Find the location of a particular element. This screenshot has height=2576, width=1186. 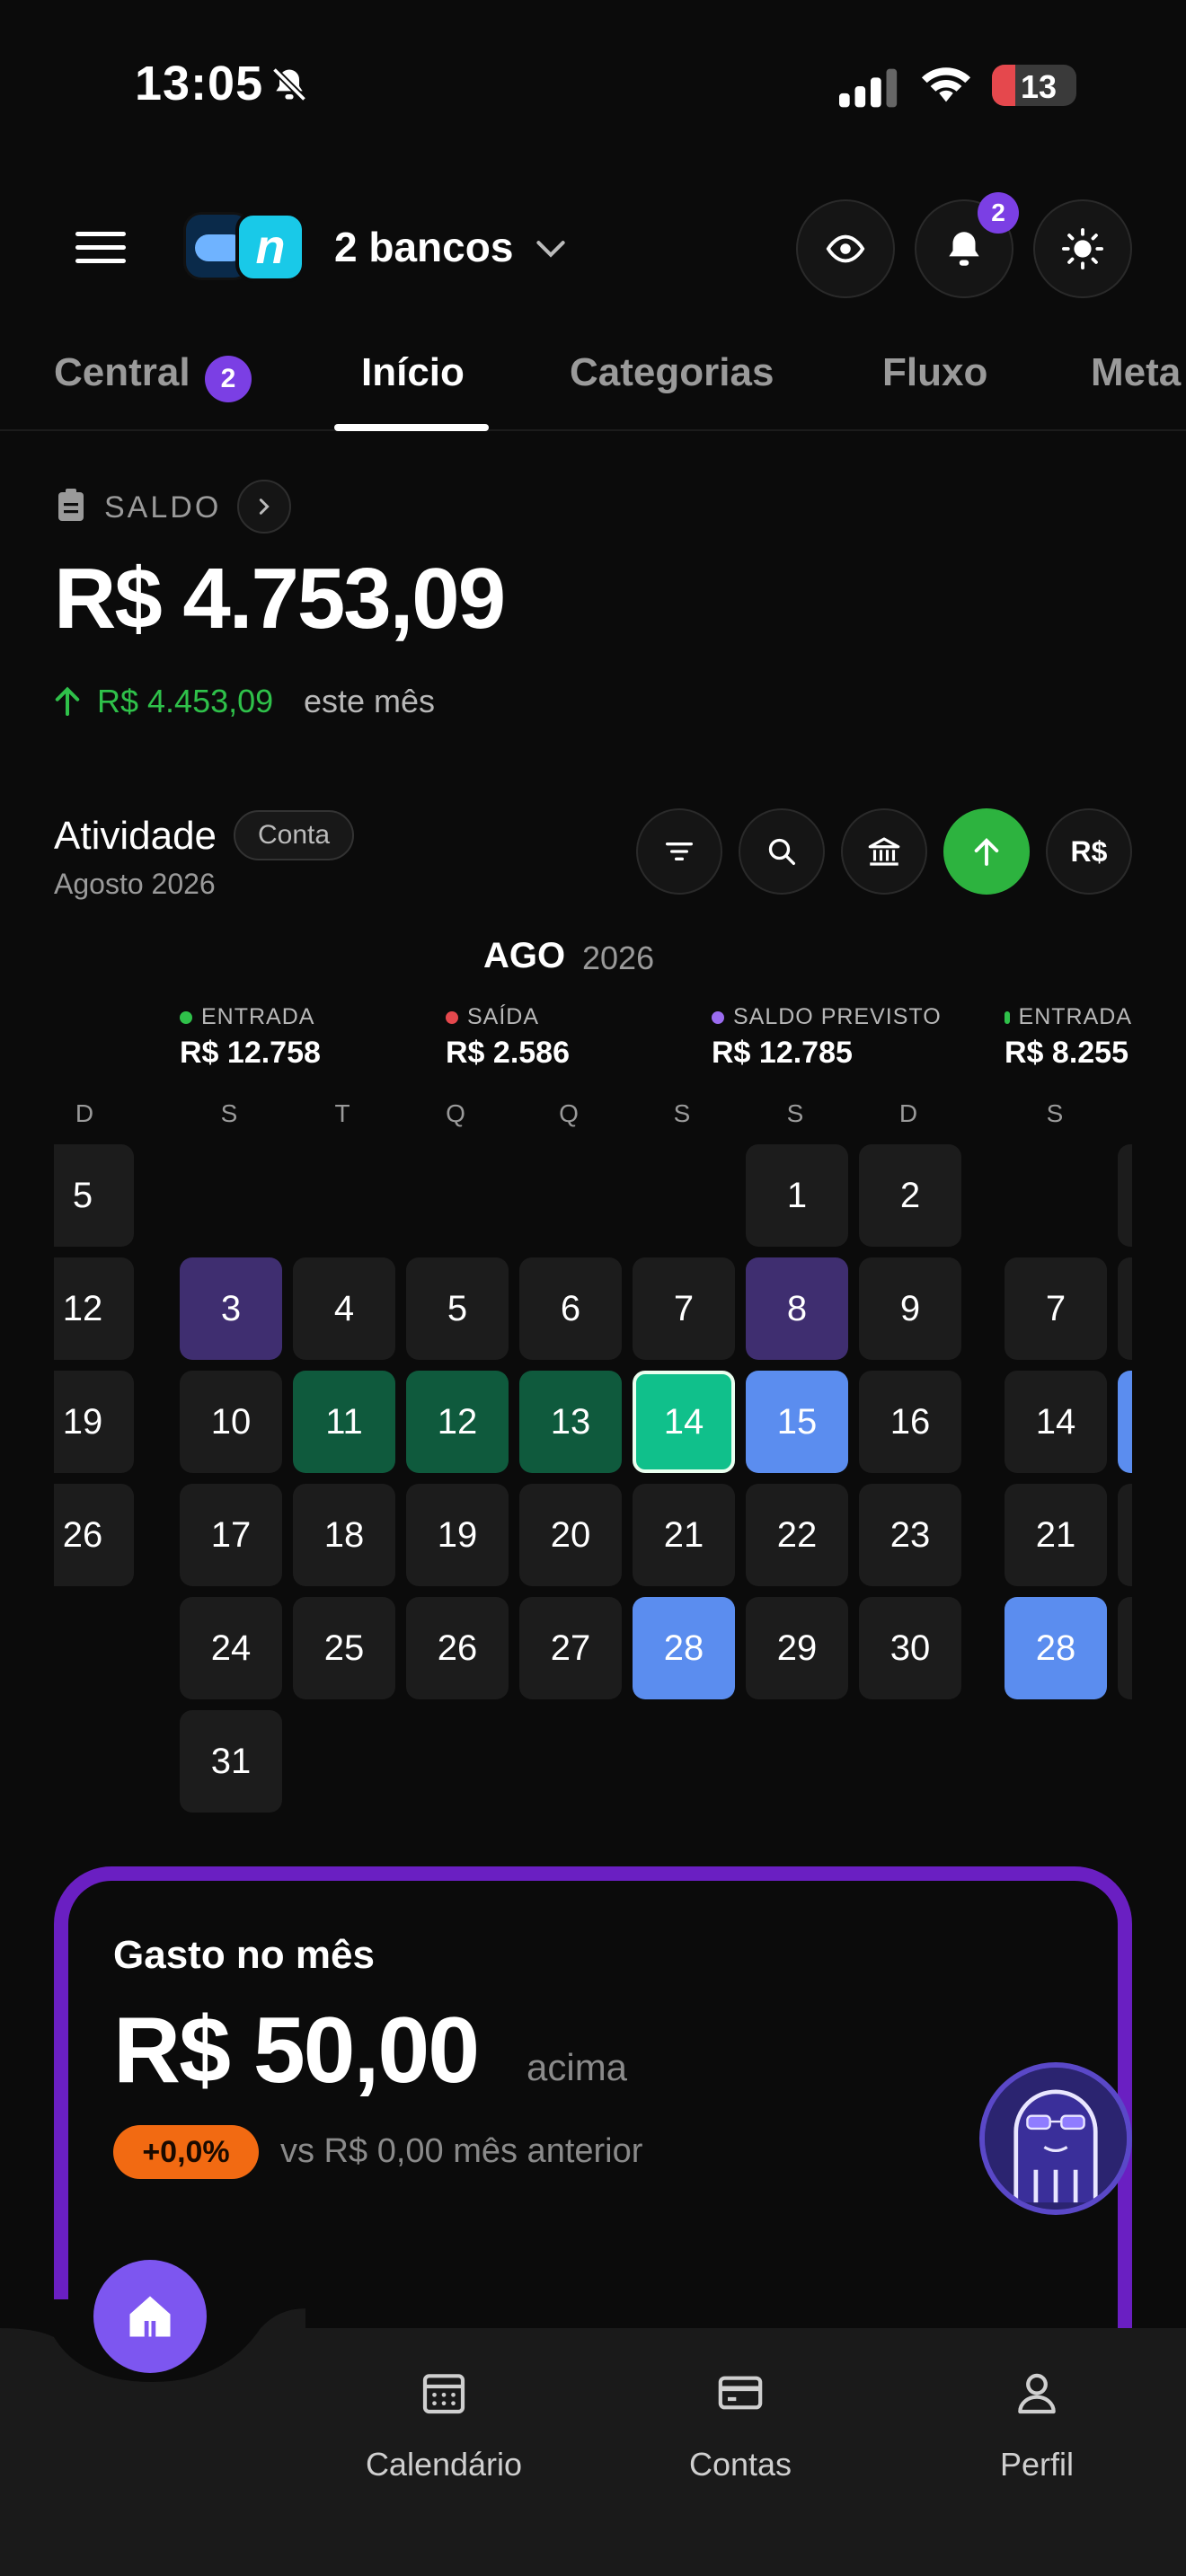

calendar-day-2: 2 is located at coordinates (910, 1195).